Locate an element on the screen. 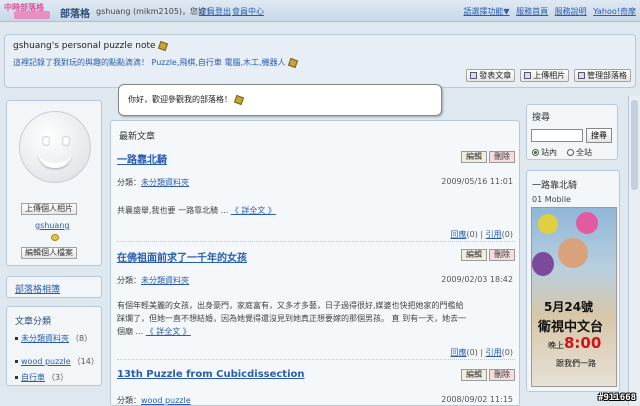 Image resolution: width=640 pixels, height=406 pixels. avatar is located at coordinates (55, 147).